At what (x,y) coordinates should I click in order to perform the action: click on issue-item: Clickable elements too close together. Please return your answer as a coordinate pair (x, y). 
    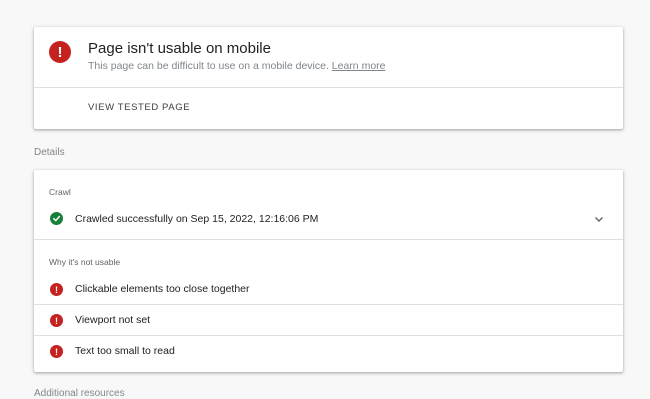
    Looking at the image, I should click on (162, 289).